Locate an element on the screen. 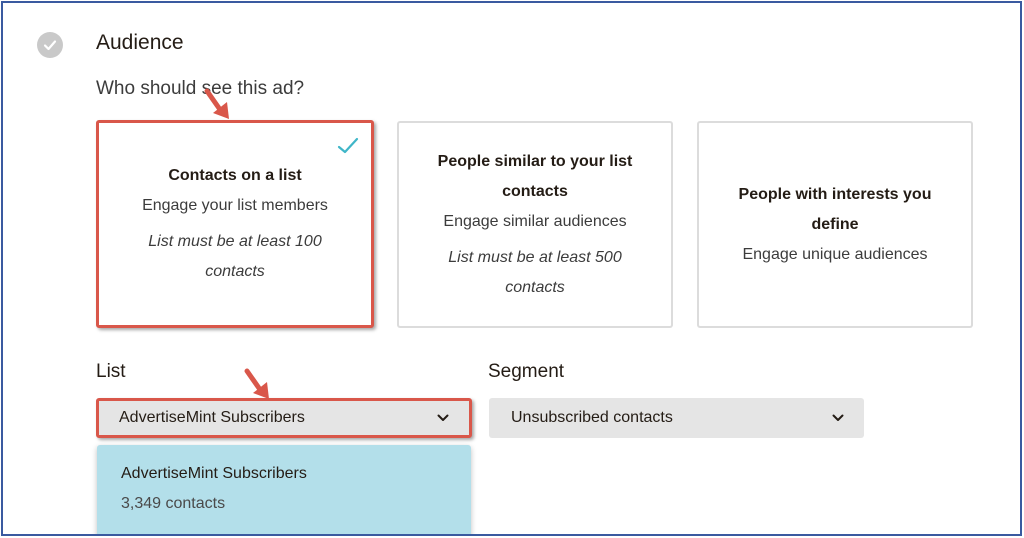 This screenshot has width=1024, height=538. option-title-line: contacts is located at coordinates (535, 191).